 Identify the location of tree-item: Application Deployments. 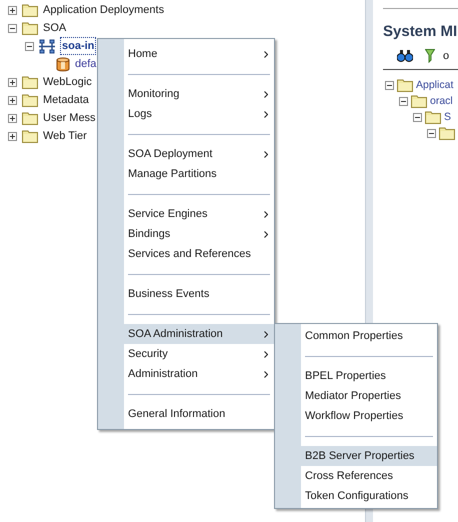
(103, 10).